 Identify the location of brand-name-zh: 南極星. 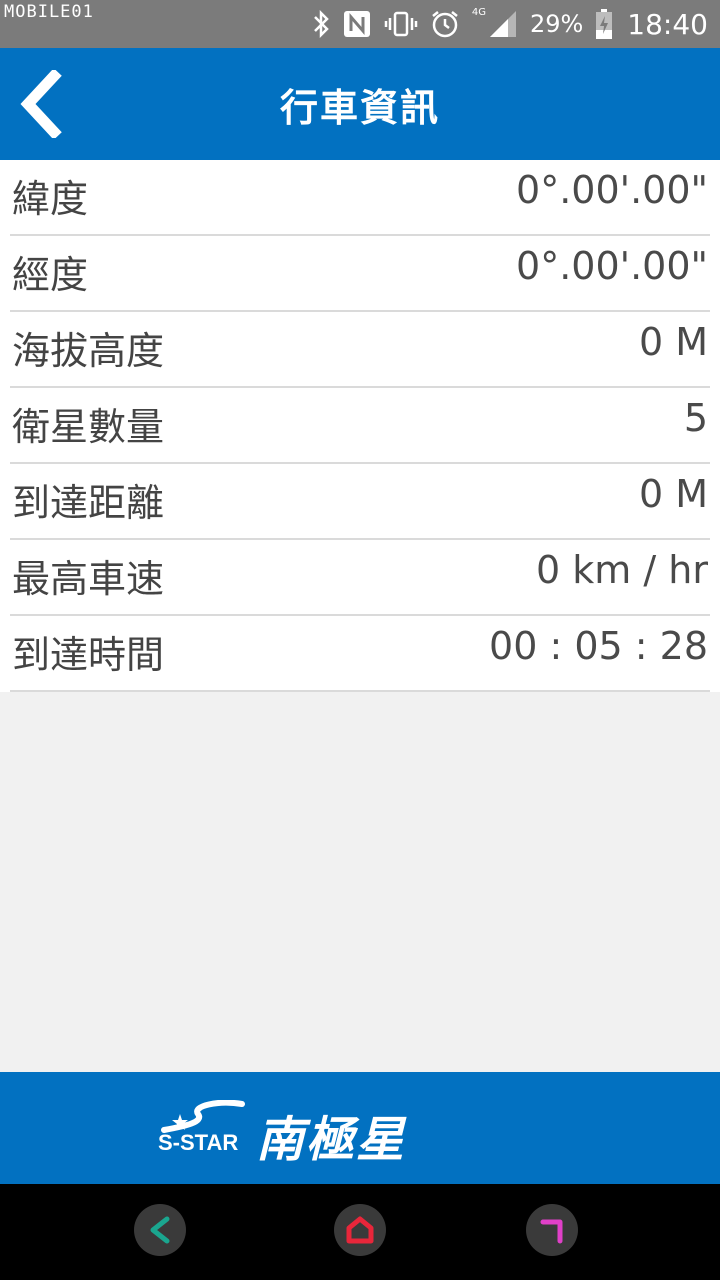
(331, 1140).